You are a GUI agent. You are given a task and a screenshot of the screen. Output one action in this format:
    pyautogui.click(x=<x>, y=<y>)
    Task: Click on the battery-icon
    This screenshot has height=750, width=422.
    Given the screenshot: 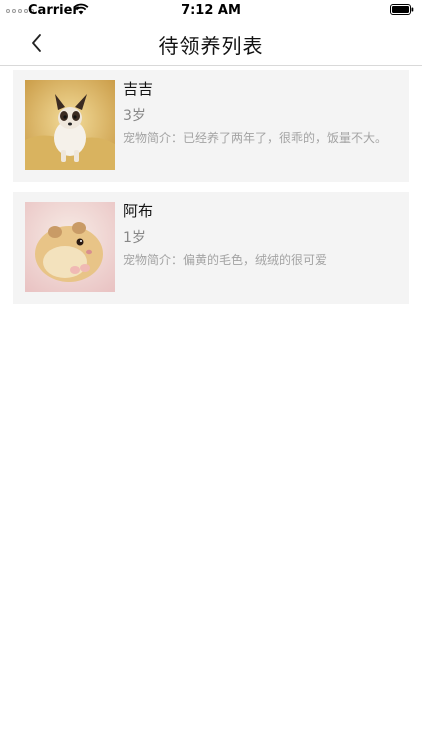 What is the action you would take?
    pyautogui.click(x=402, y=9)
    